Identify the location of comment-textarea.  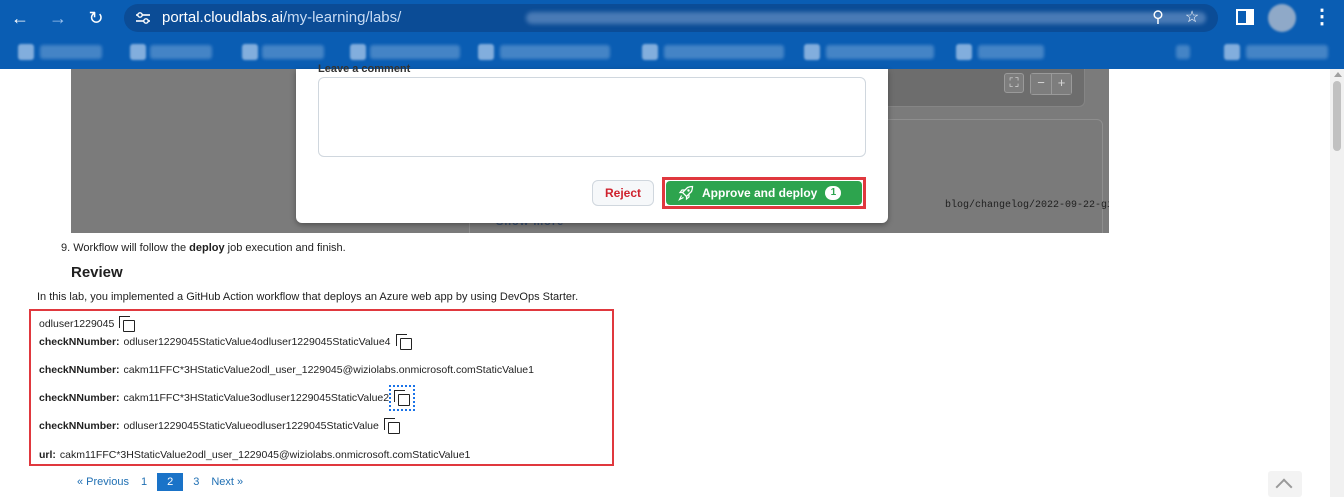
(592, 117).